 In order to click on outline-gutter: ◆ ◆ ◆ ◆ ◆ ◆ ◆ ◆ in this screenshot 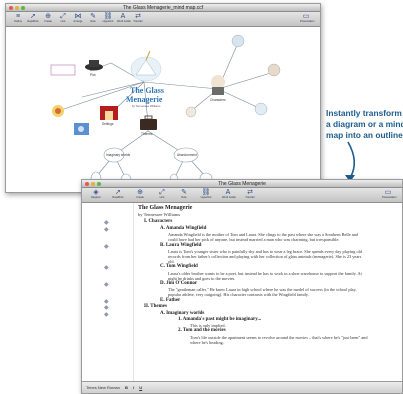, I will do `click(108, 292)`.